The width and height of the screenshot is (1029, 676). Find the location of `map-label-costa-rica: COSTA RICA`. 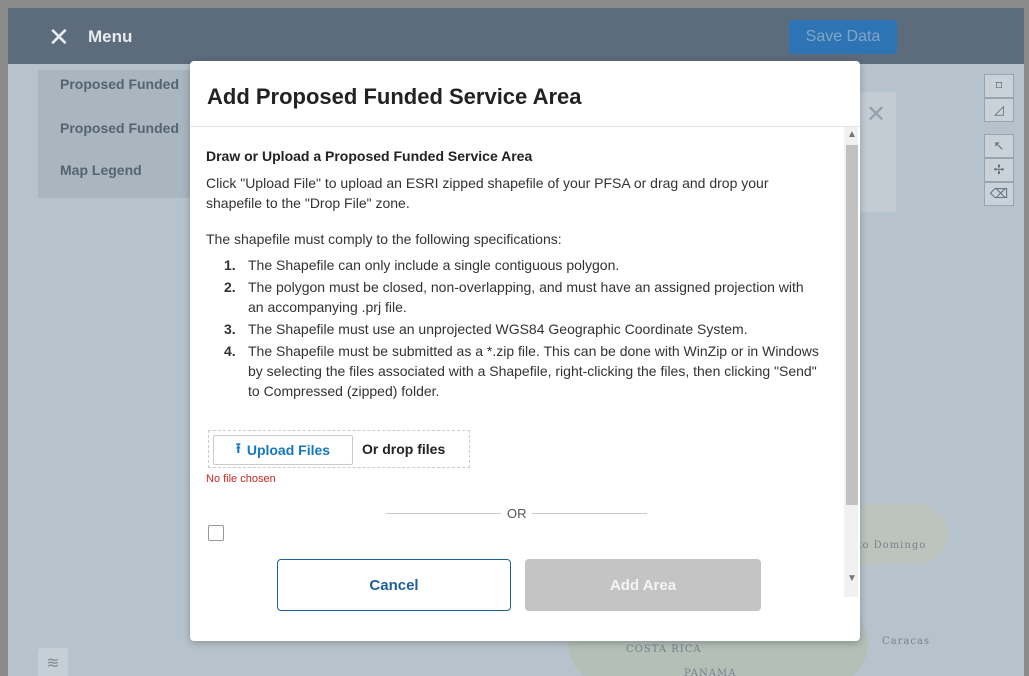

map-label-costa-rica: COSTA RICA is located at coordinates (664, 649).